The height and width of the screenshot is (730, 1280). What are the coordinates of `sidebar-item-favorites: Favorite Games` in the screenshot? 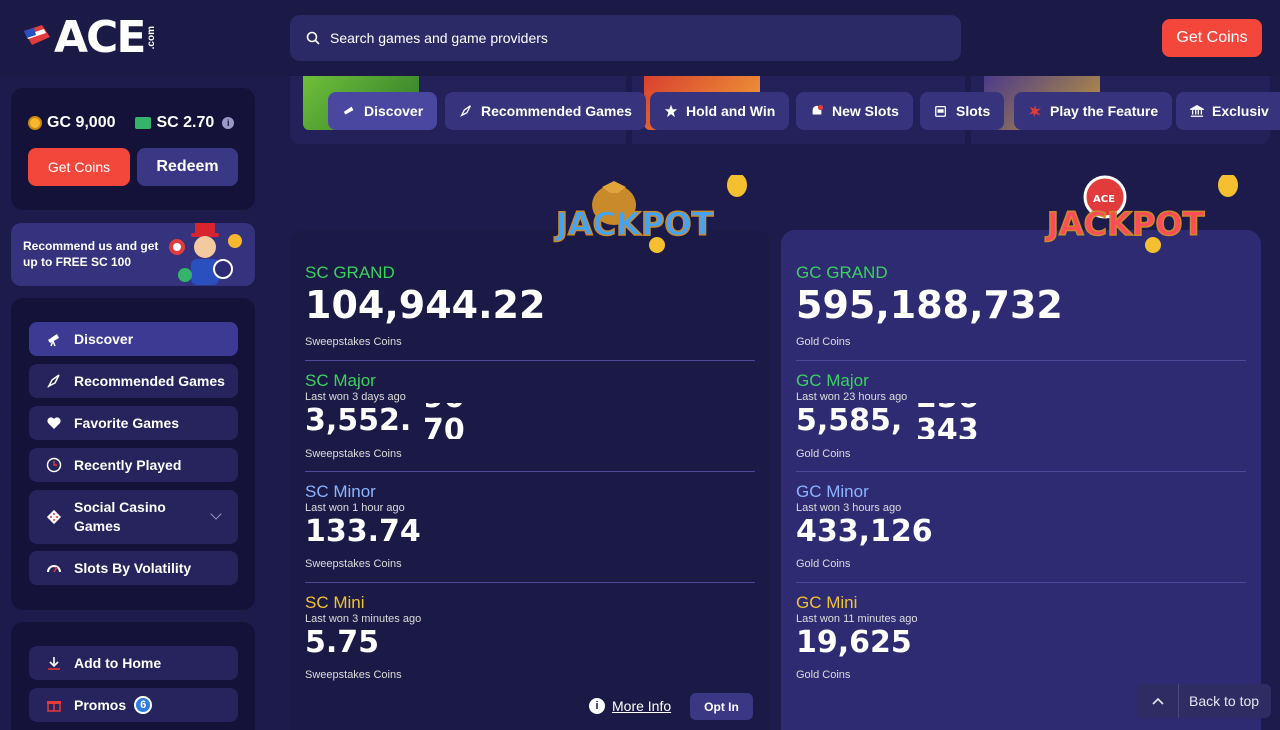 It's located at (133, 423).